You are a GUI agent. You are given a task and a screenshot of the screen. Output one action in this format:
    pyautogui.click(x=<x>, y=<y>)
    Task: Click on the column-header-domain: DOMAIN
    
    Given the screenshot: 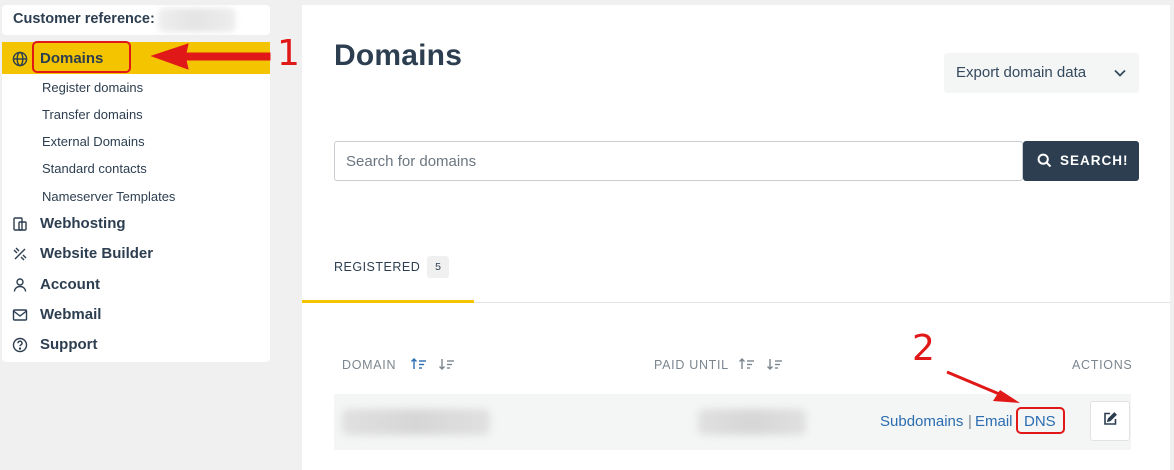 What is the action you would take?
    pyautogui.click(x=369, y=365)
    